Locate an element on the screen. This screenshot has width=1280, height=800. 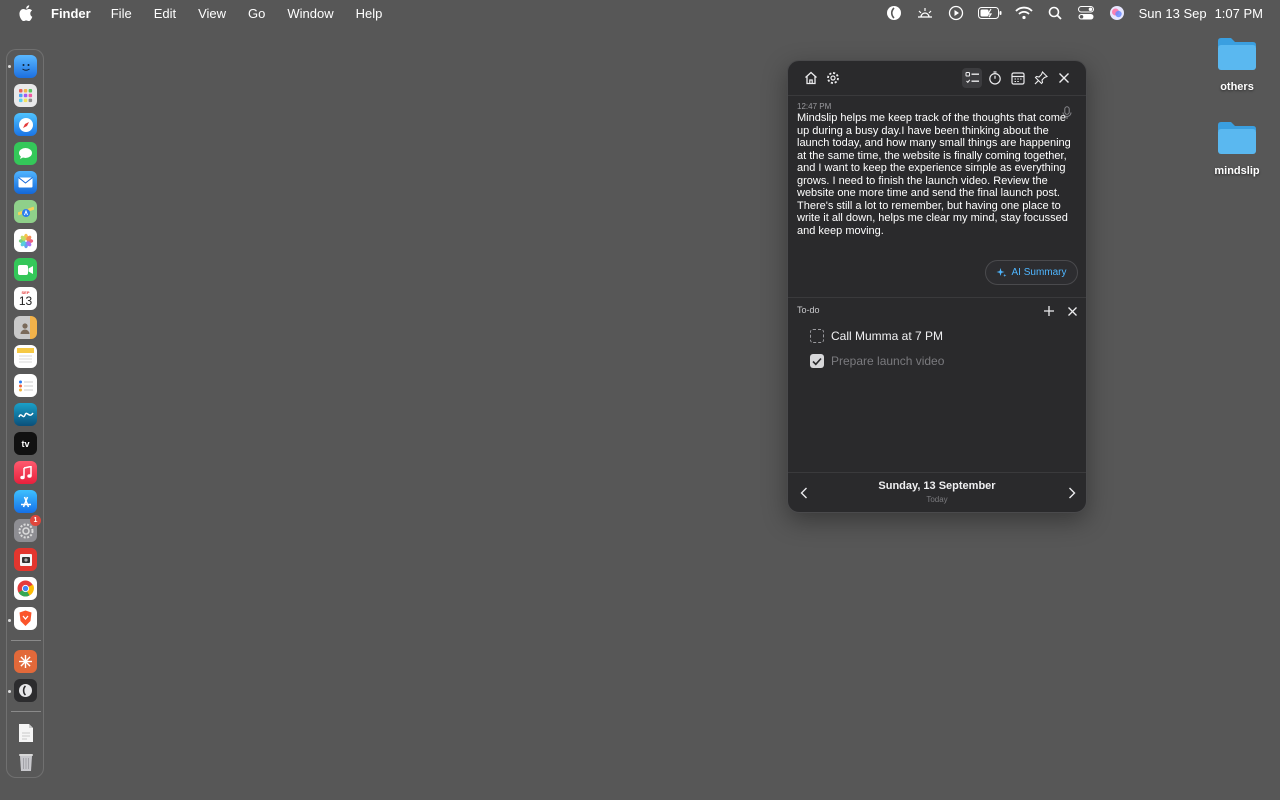
siri-icon is located at coordinates (1117, 13).